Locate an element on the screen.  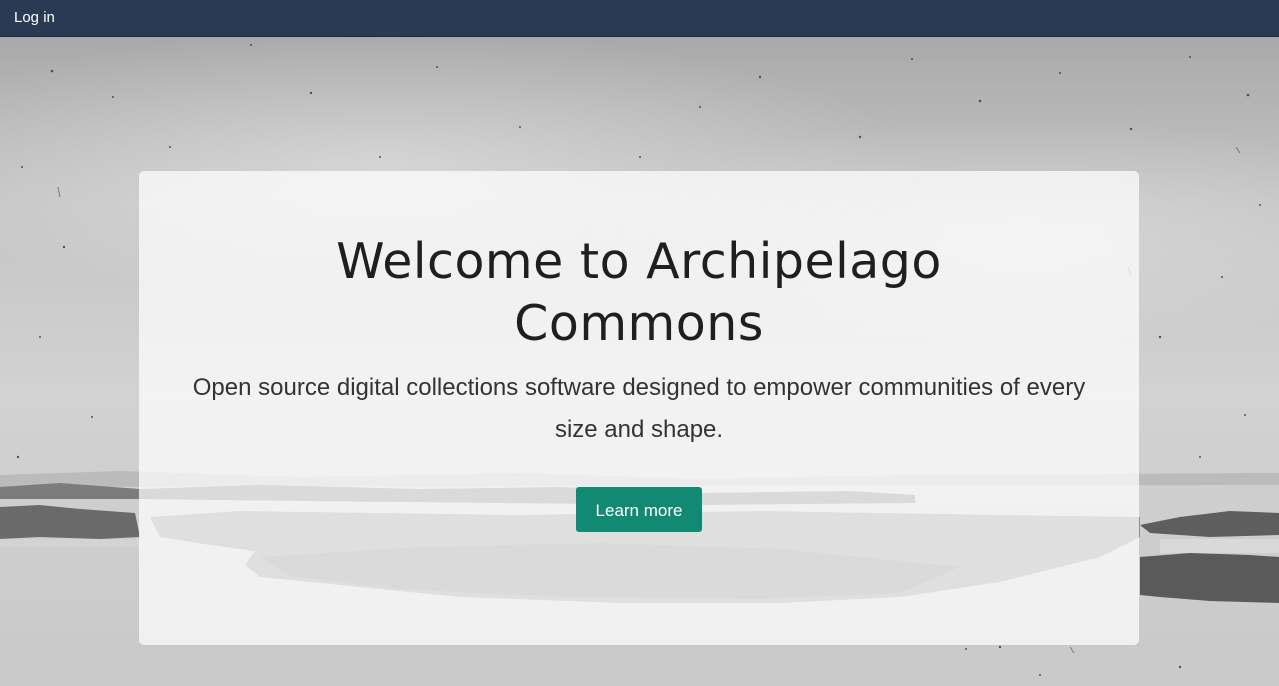
learn-more-button: Learn more is located at coordinates (639, 509).